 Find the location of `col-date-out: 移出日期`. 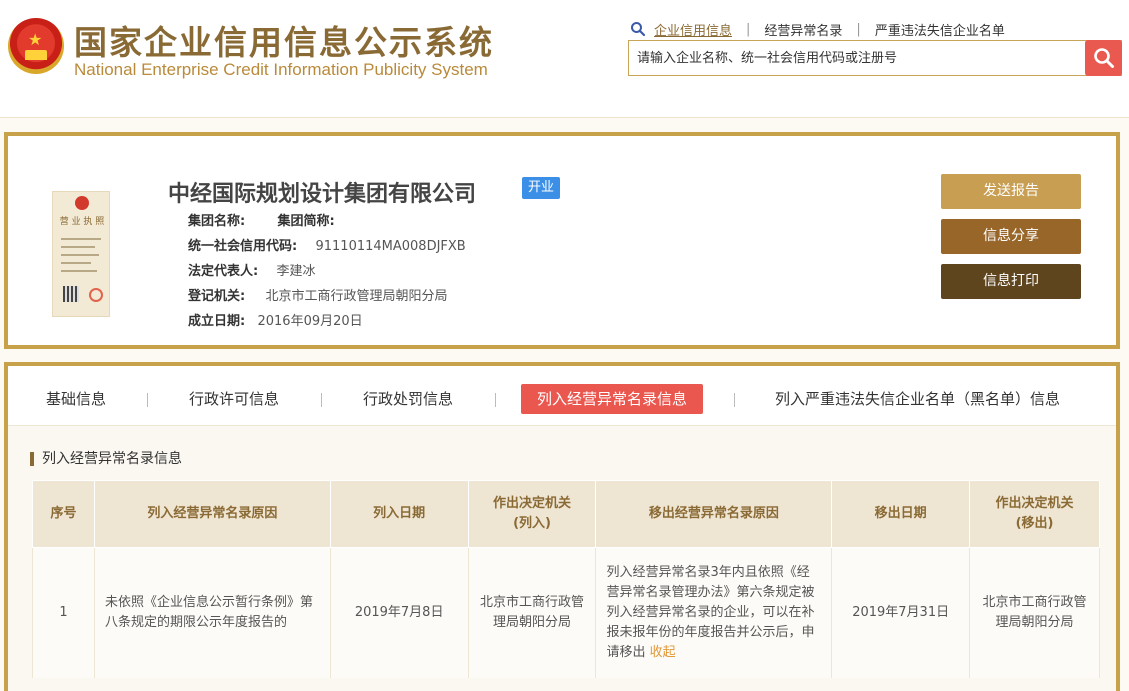

col-date-out: 移出日期 is located at coordinates (901, 514).